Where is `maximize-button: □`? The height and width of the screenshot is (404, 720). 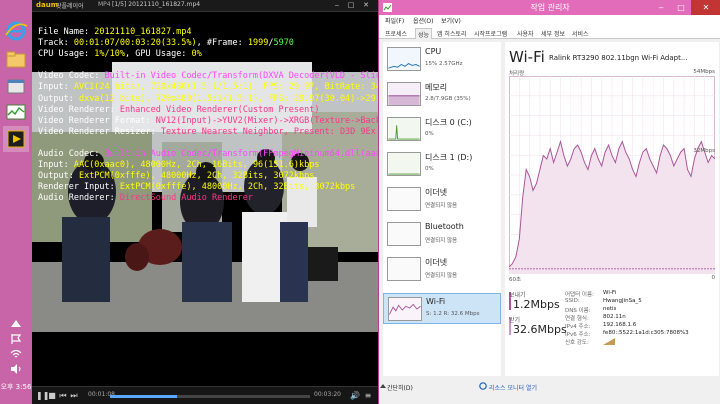
maximize-button: □ is located at coordinates (681, 7).